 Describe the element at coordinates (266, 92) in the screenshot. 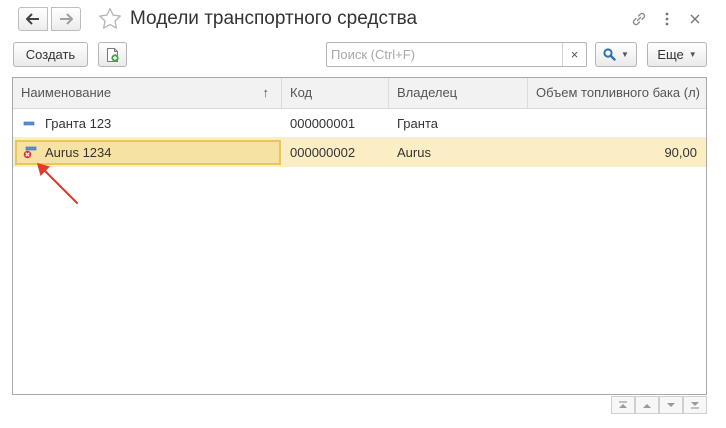

I see `sort-ascending-icon: ↑` at that location.